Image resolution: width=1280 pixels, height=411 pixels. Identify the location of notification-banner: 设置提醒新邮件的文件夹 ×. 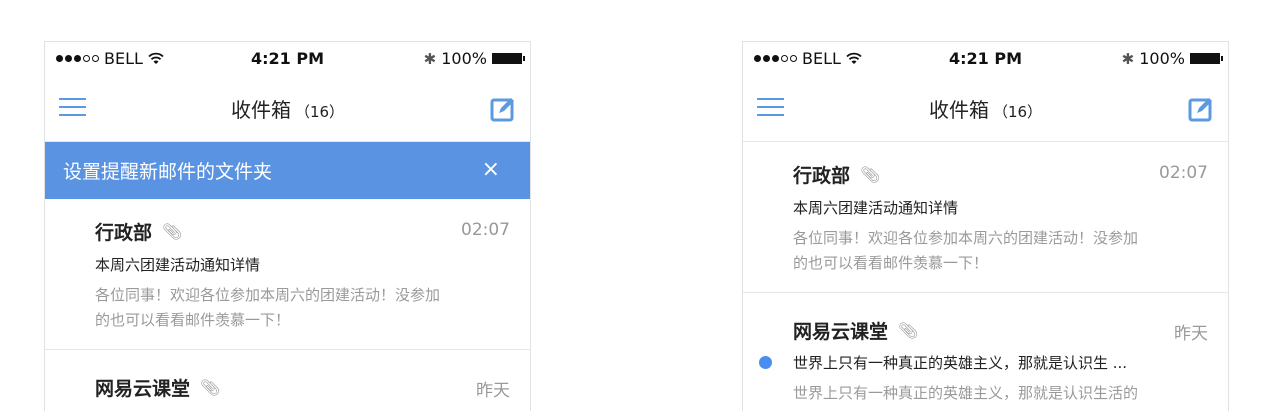
(287, 170).